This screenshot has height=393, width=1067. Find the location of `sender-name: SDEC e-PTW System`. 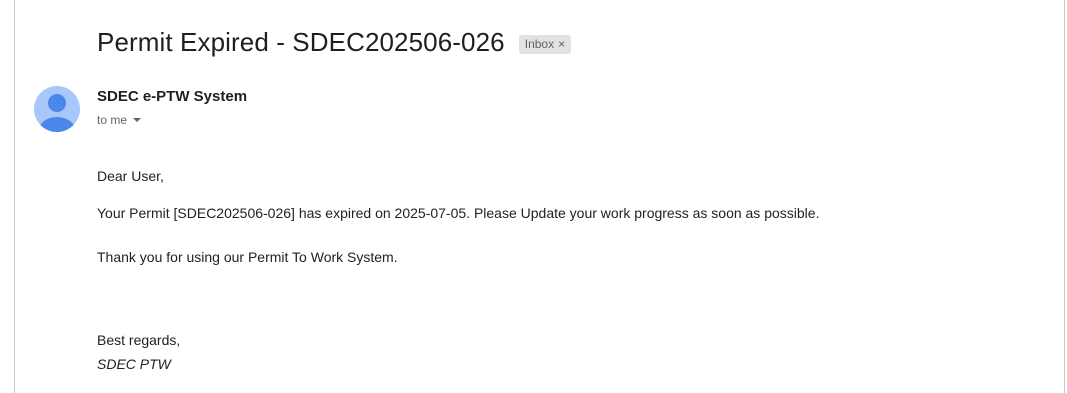

sender-name: SDEC e-PTW System is located at coordinates (172, 96).